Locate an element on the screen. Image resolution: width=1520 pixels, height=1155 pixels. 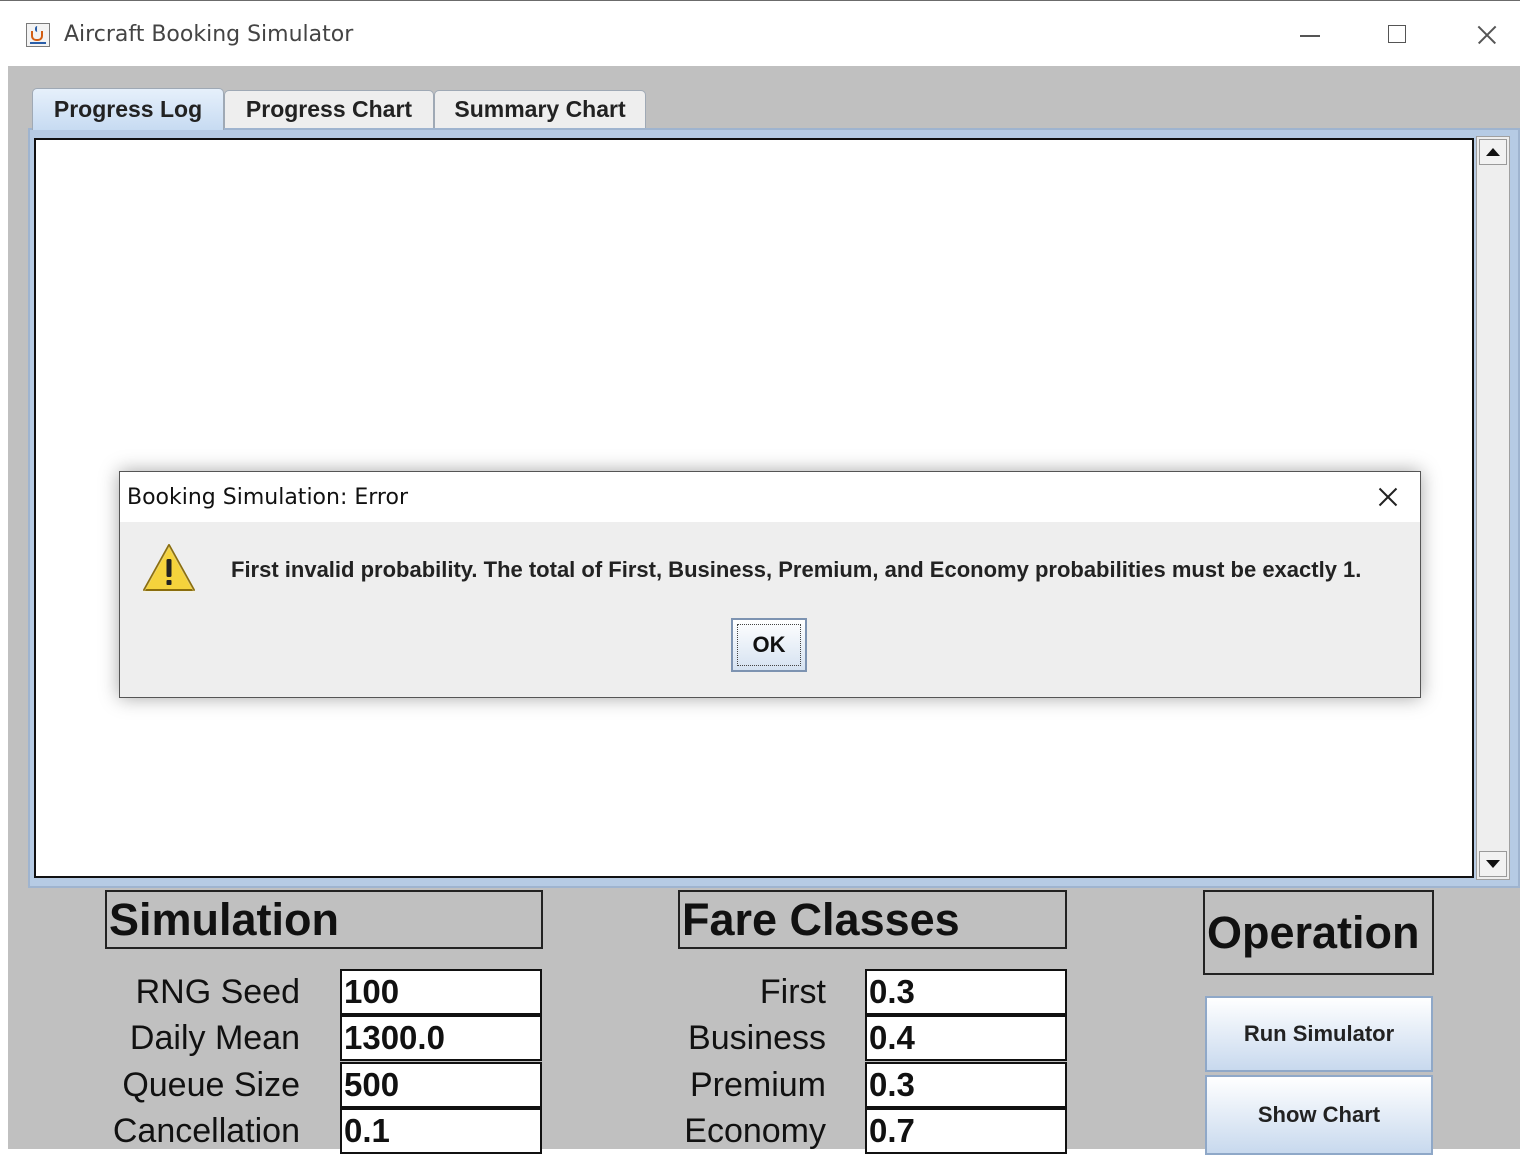
dialog-close-icon is located at coordinates (1388, 497).